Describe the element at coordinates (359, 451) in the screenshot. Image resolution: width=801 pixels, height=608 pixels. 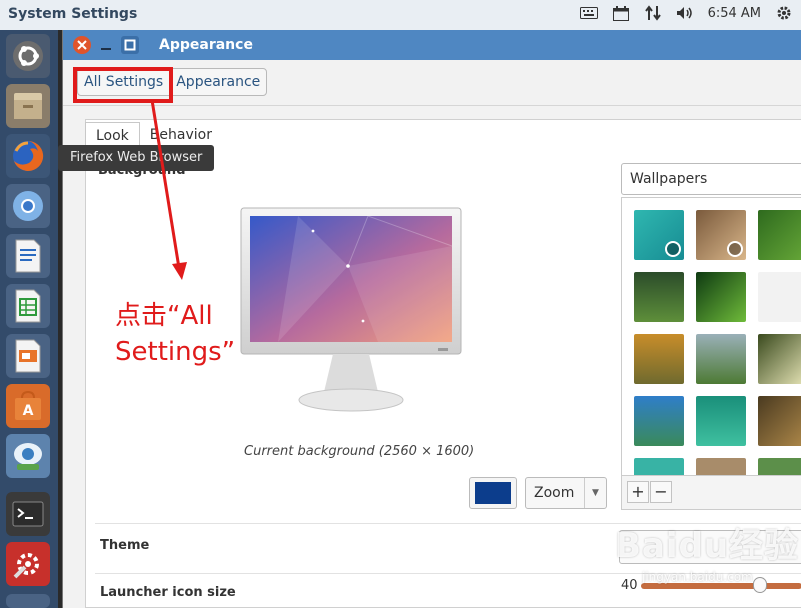
I see `background-caption: Current background (2560 × 1600)` at that location.